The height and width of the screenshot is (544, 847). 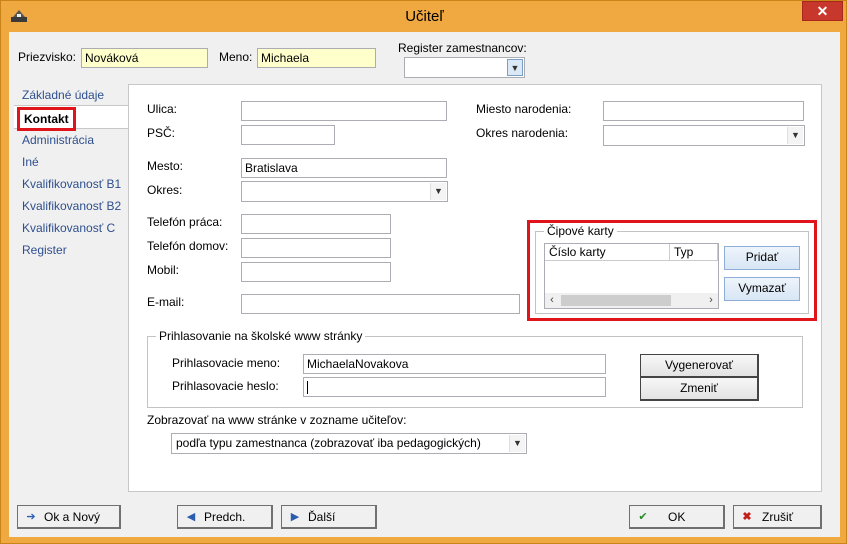 I want to click on zip-label: PSČ:, so click(x=161, y=133).